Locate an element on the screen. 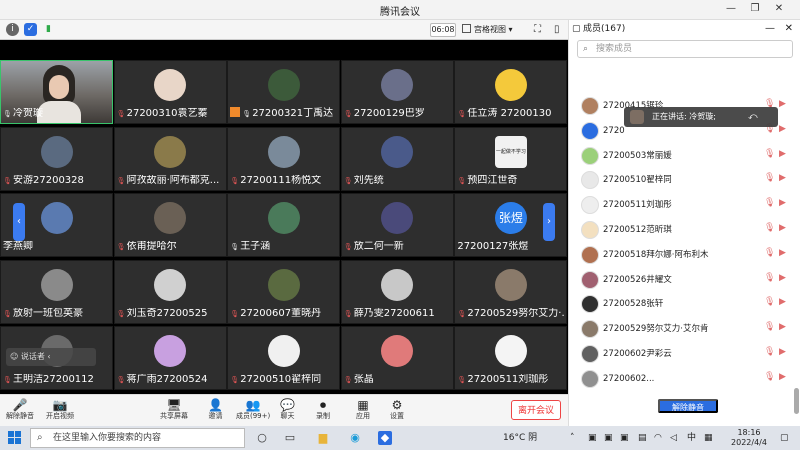 The width and height of the screenshot is (800, 450). participant-tile: 🎙蒋广雨27200524 is located at coordinates (170, 358).